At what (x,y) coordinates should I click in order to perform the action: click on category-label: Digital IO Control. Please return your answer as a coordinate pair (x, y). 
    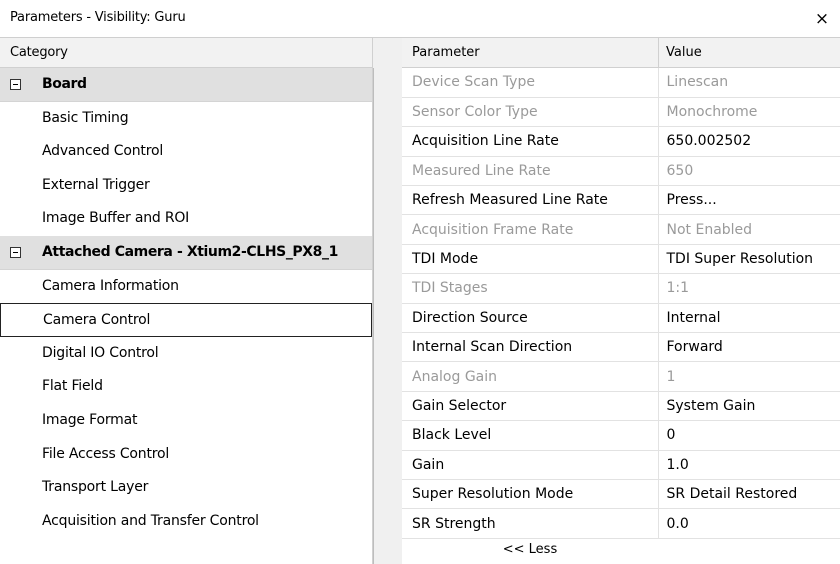
    Looking at the image, I should click on (100, 352).